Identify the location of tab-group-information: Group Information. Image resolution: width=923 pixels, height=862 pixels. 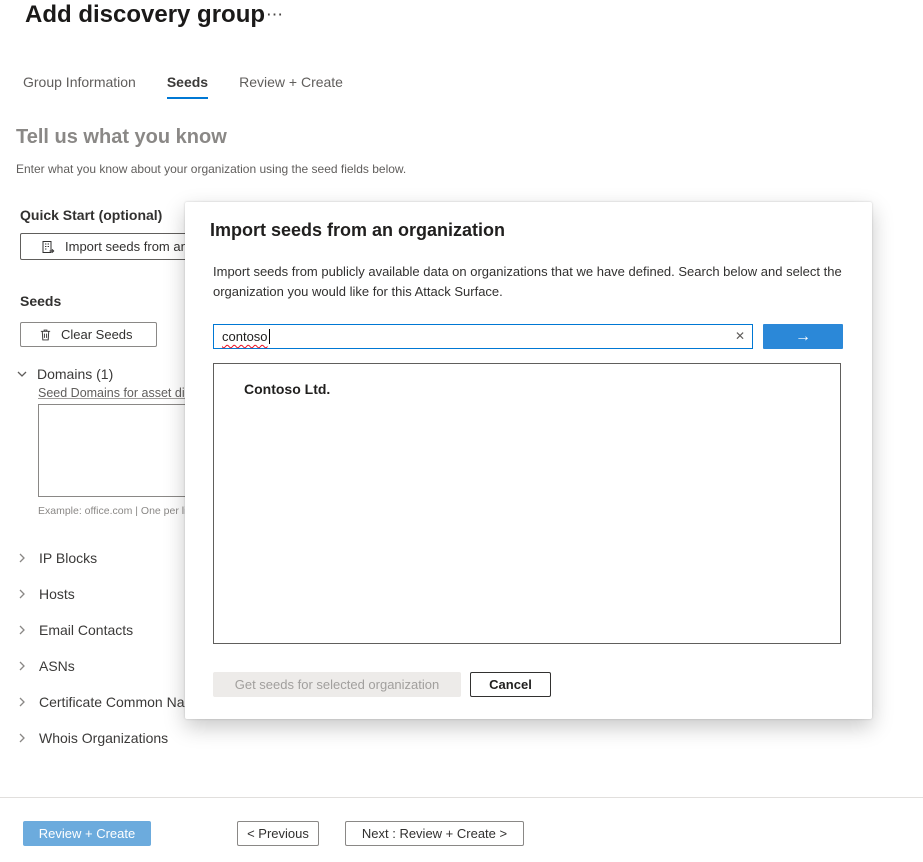
(79, 86).